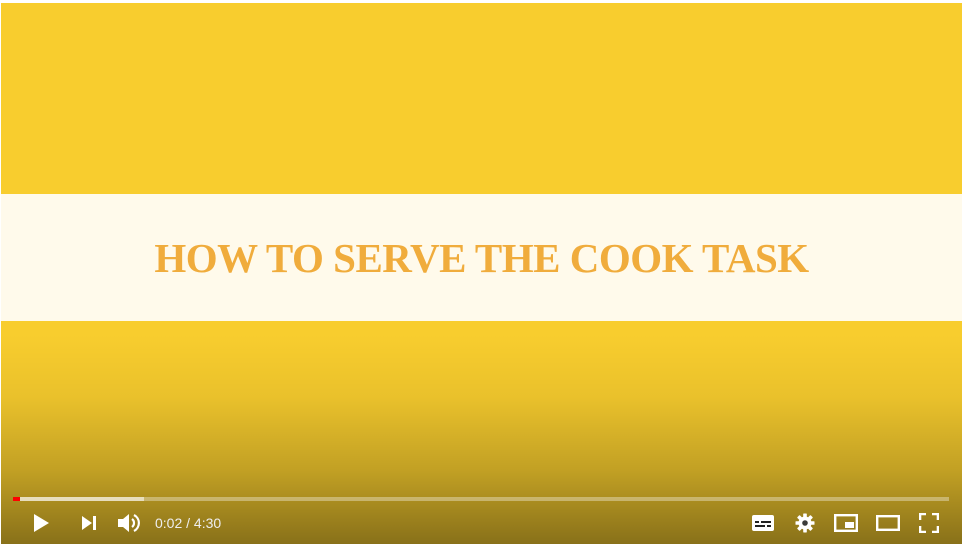  I want to click on miniplayer-icon, so click(846, 523).